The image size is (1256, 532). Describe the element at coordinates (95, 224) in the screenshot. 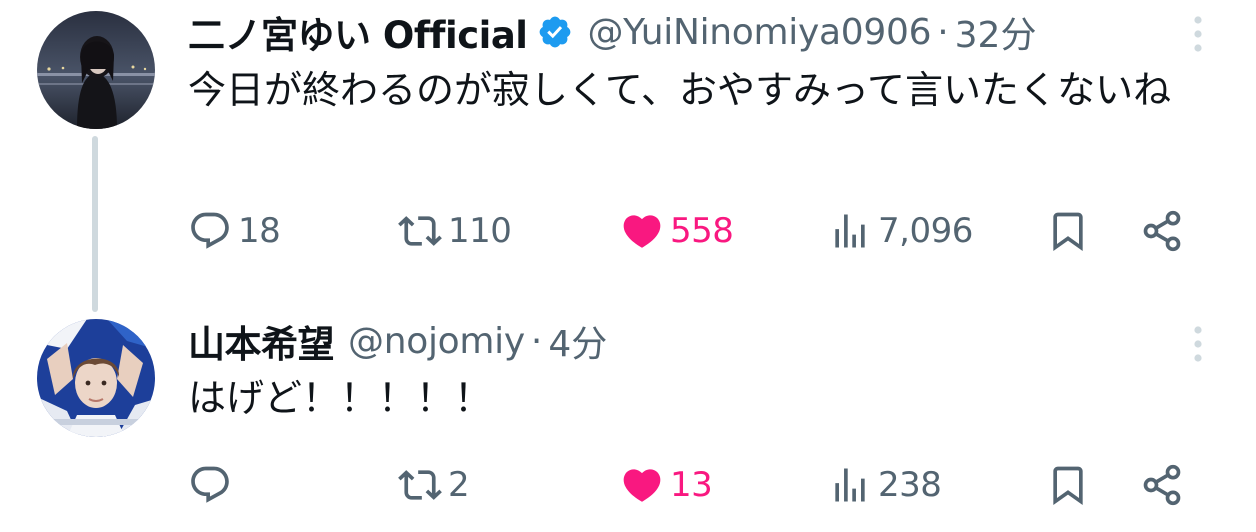

I see `thread-connector-line` at that location.